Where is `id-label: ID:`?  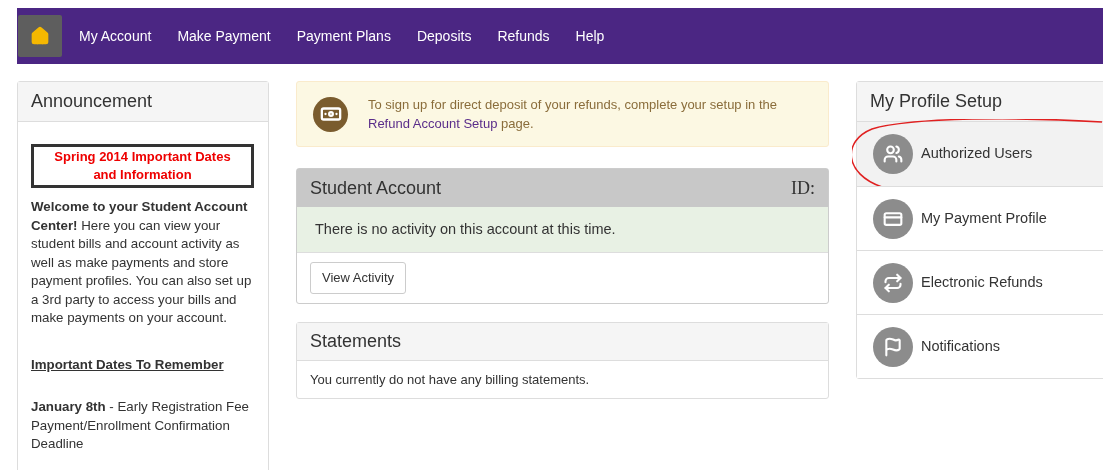 id-label: ID: is located at coordinates (803, 188).